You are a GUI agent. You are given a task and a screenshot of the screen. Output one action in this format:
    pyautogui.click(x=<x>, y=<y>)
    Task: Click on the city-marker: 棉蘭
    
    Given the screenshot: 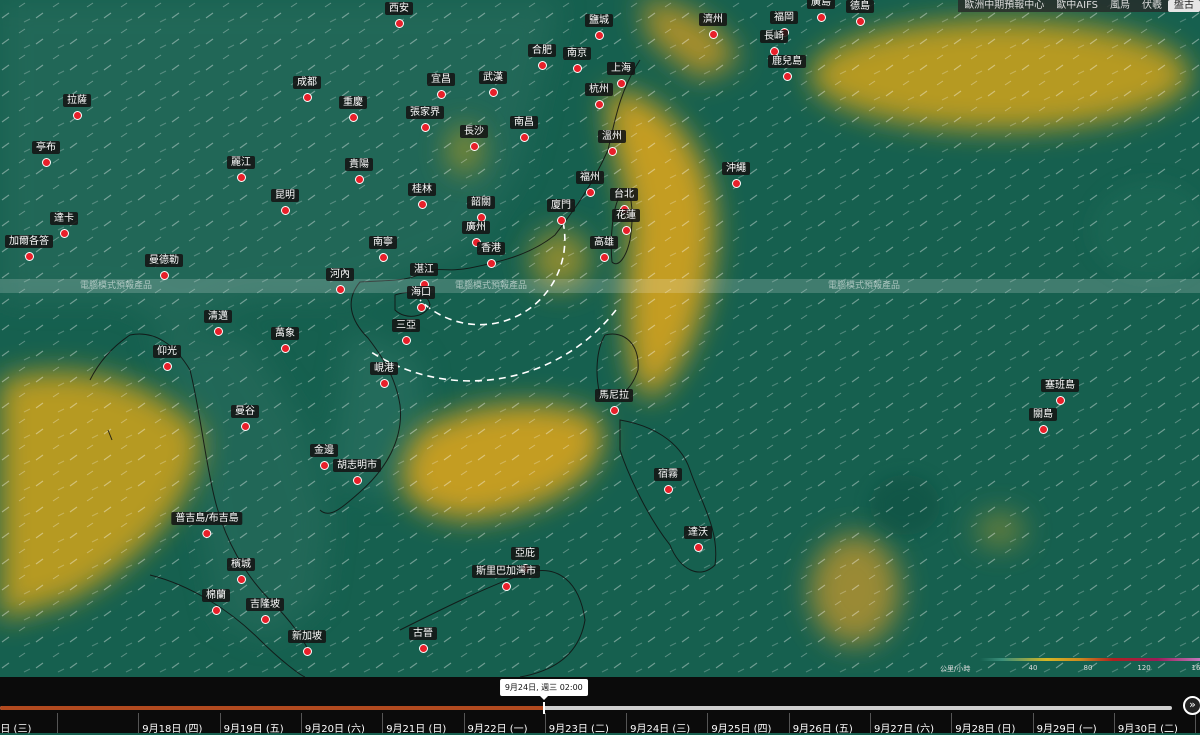 What is the action you would take?
    pyautogui.click(x=216, y=602)
    